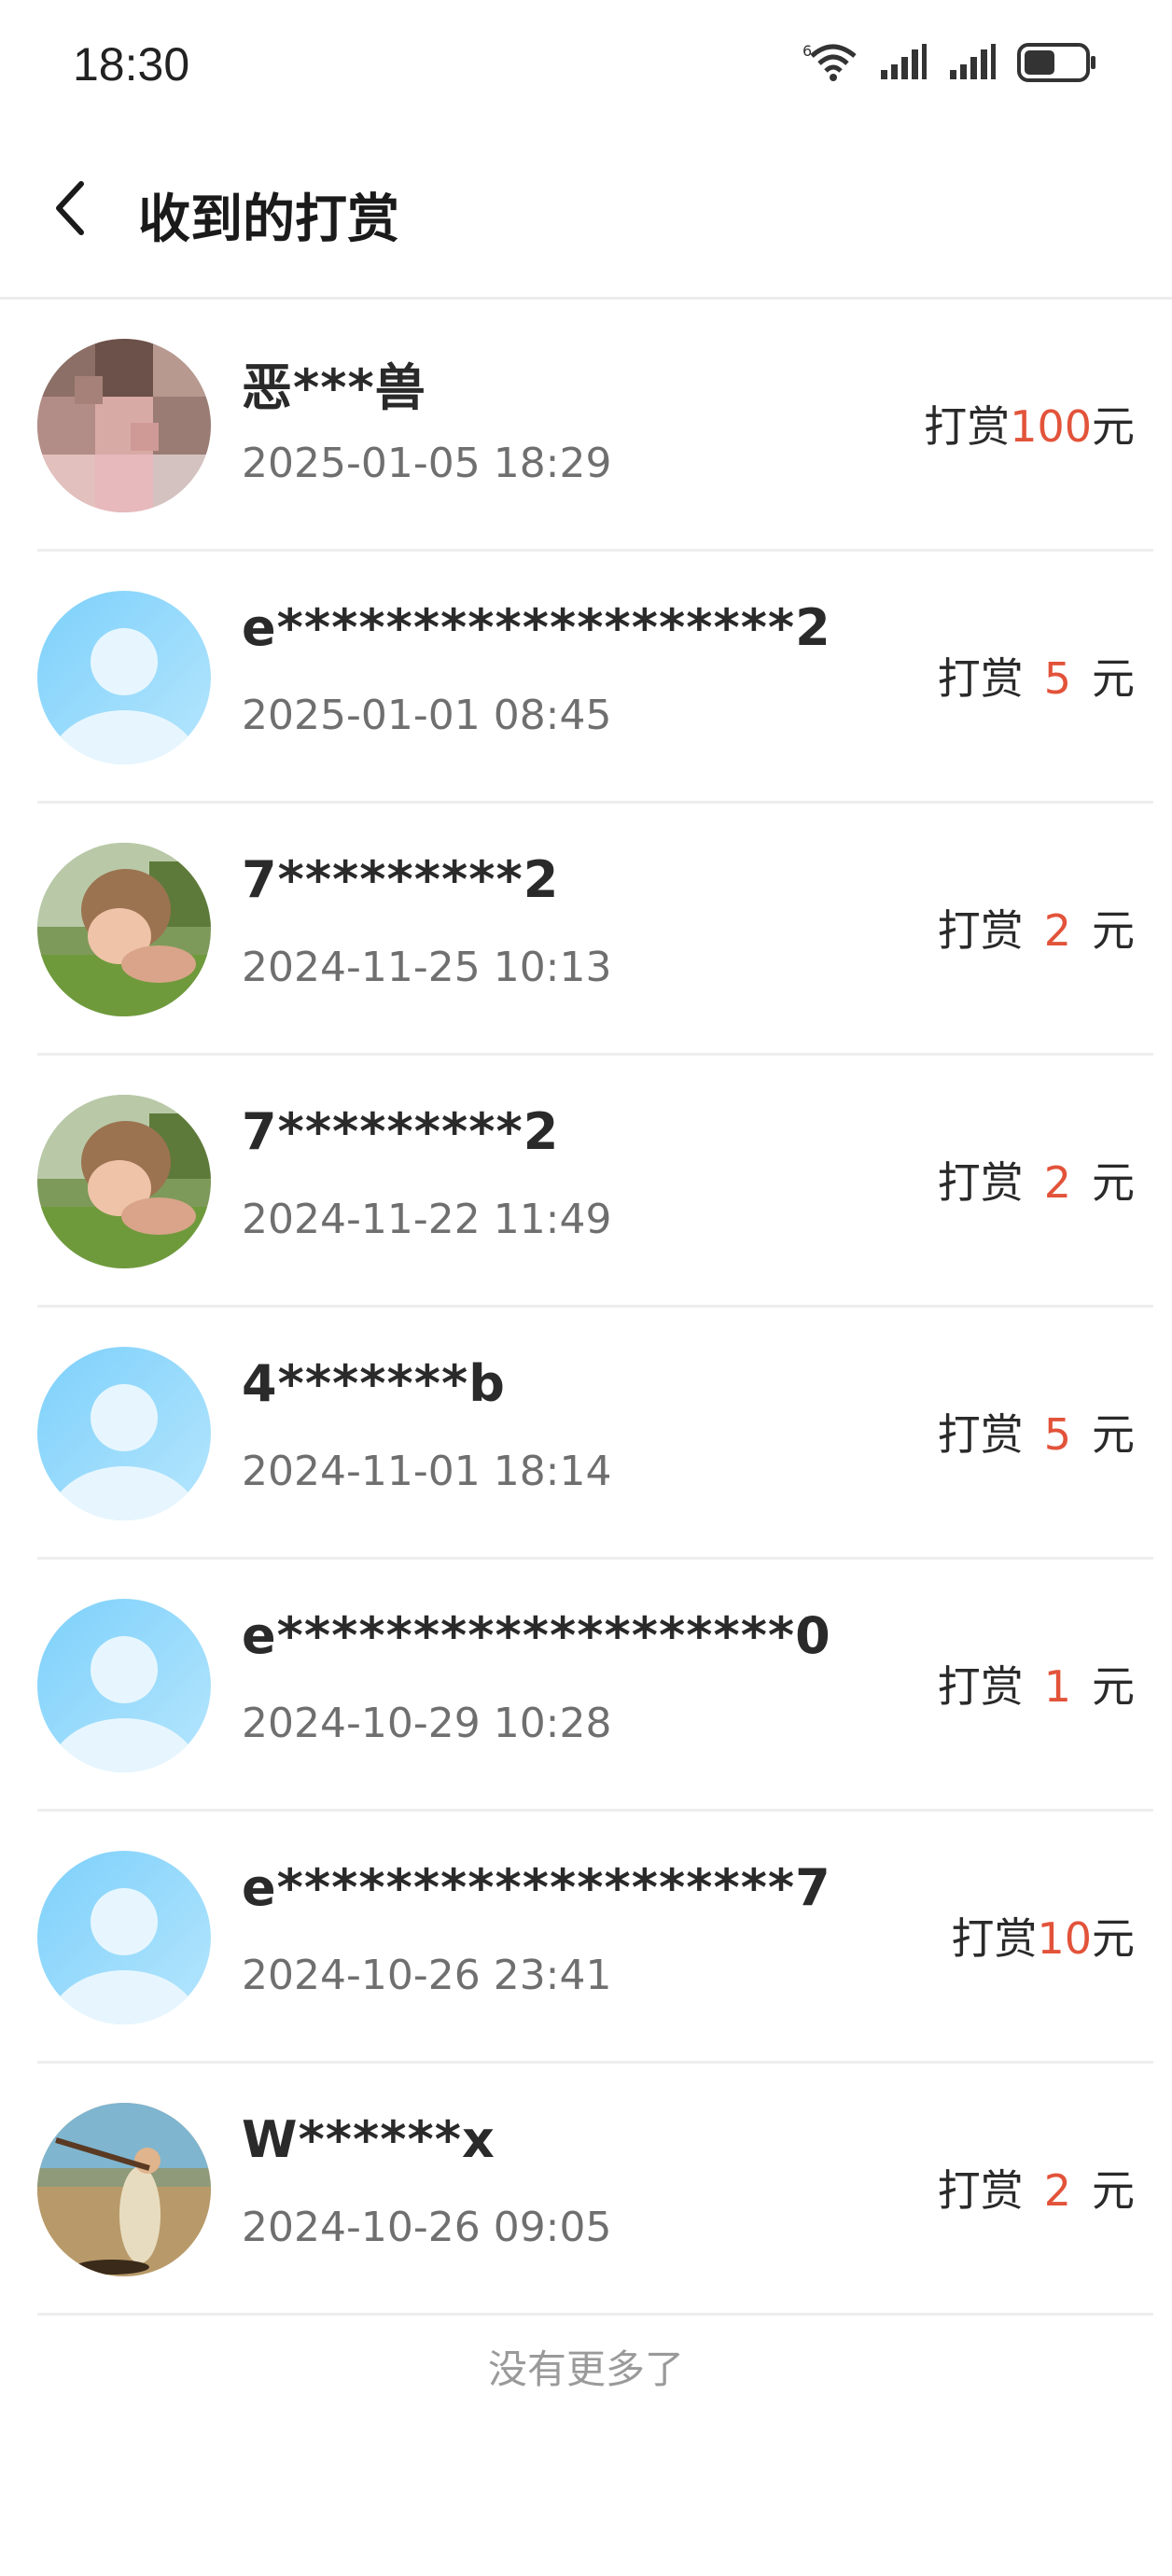 This screenshot has height=2576, width=1172. Describe the element at coordinates (368, 2139) in the screenshot. I see `user-name: W******x` at that location.